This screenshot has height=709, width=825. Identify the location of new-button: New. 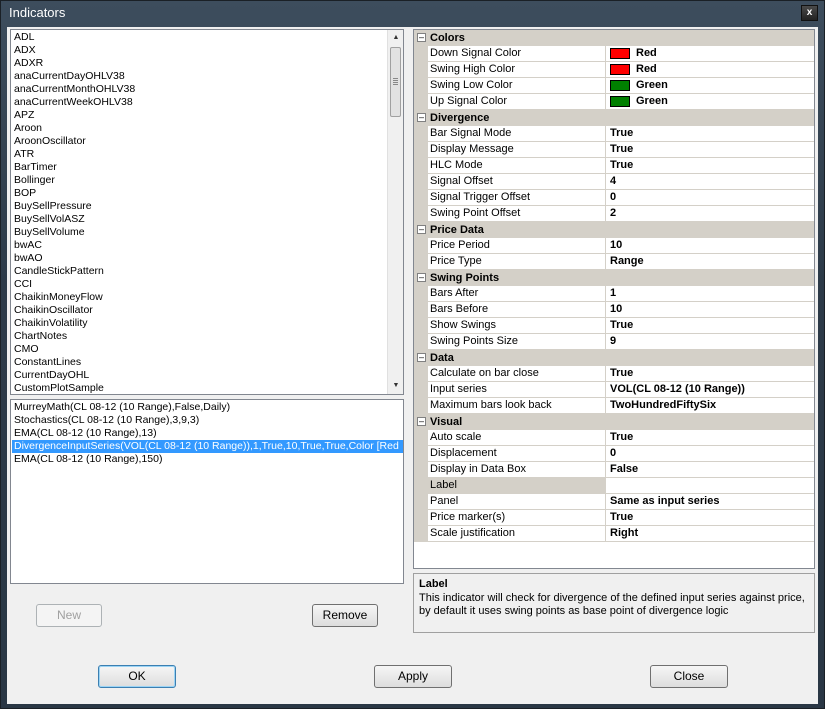
(69, 615).